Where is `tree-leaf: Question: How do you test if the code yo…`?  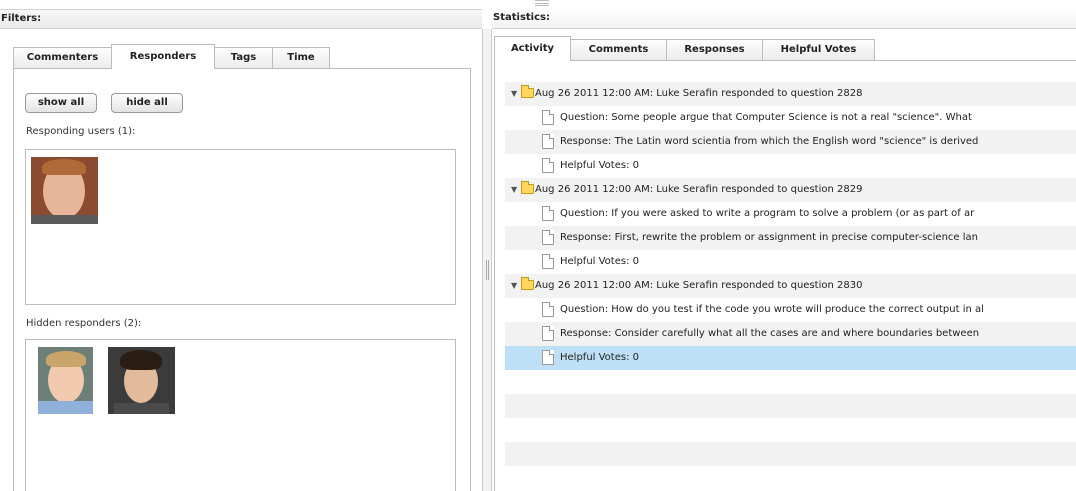
tree-leaf: Question: How do you test if the code yo… is located at coordinates (790, 310).